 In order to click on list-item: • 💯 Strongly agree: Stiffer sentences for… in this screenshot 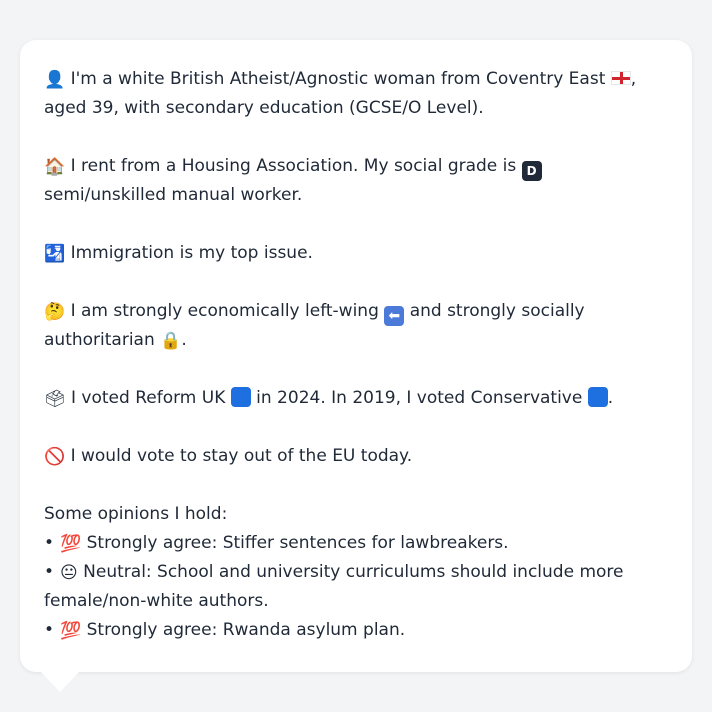, I will do `click(356, 543)`.